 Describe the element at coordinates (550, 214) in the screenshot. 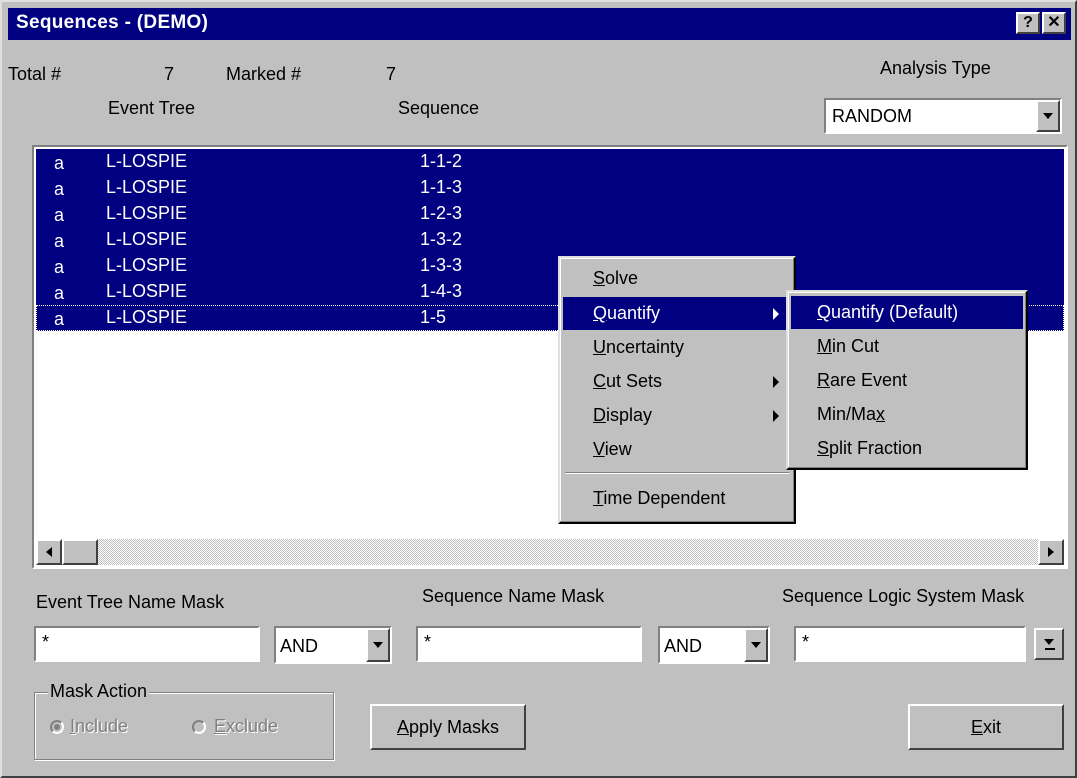

I see `table-row: a L-LOSPIE 1-2-3` at that location.